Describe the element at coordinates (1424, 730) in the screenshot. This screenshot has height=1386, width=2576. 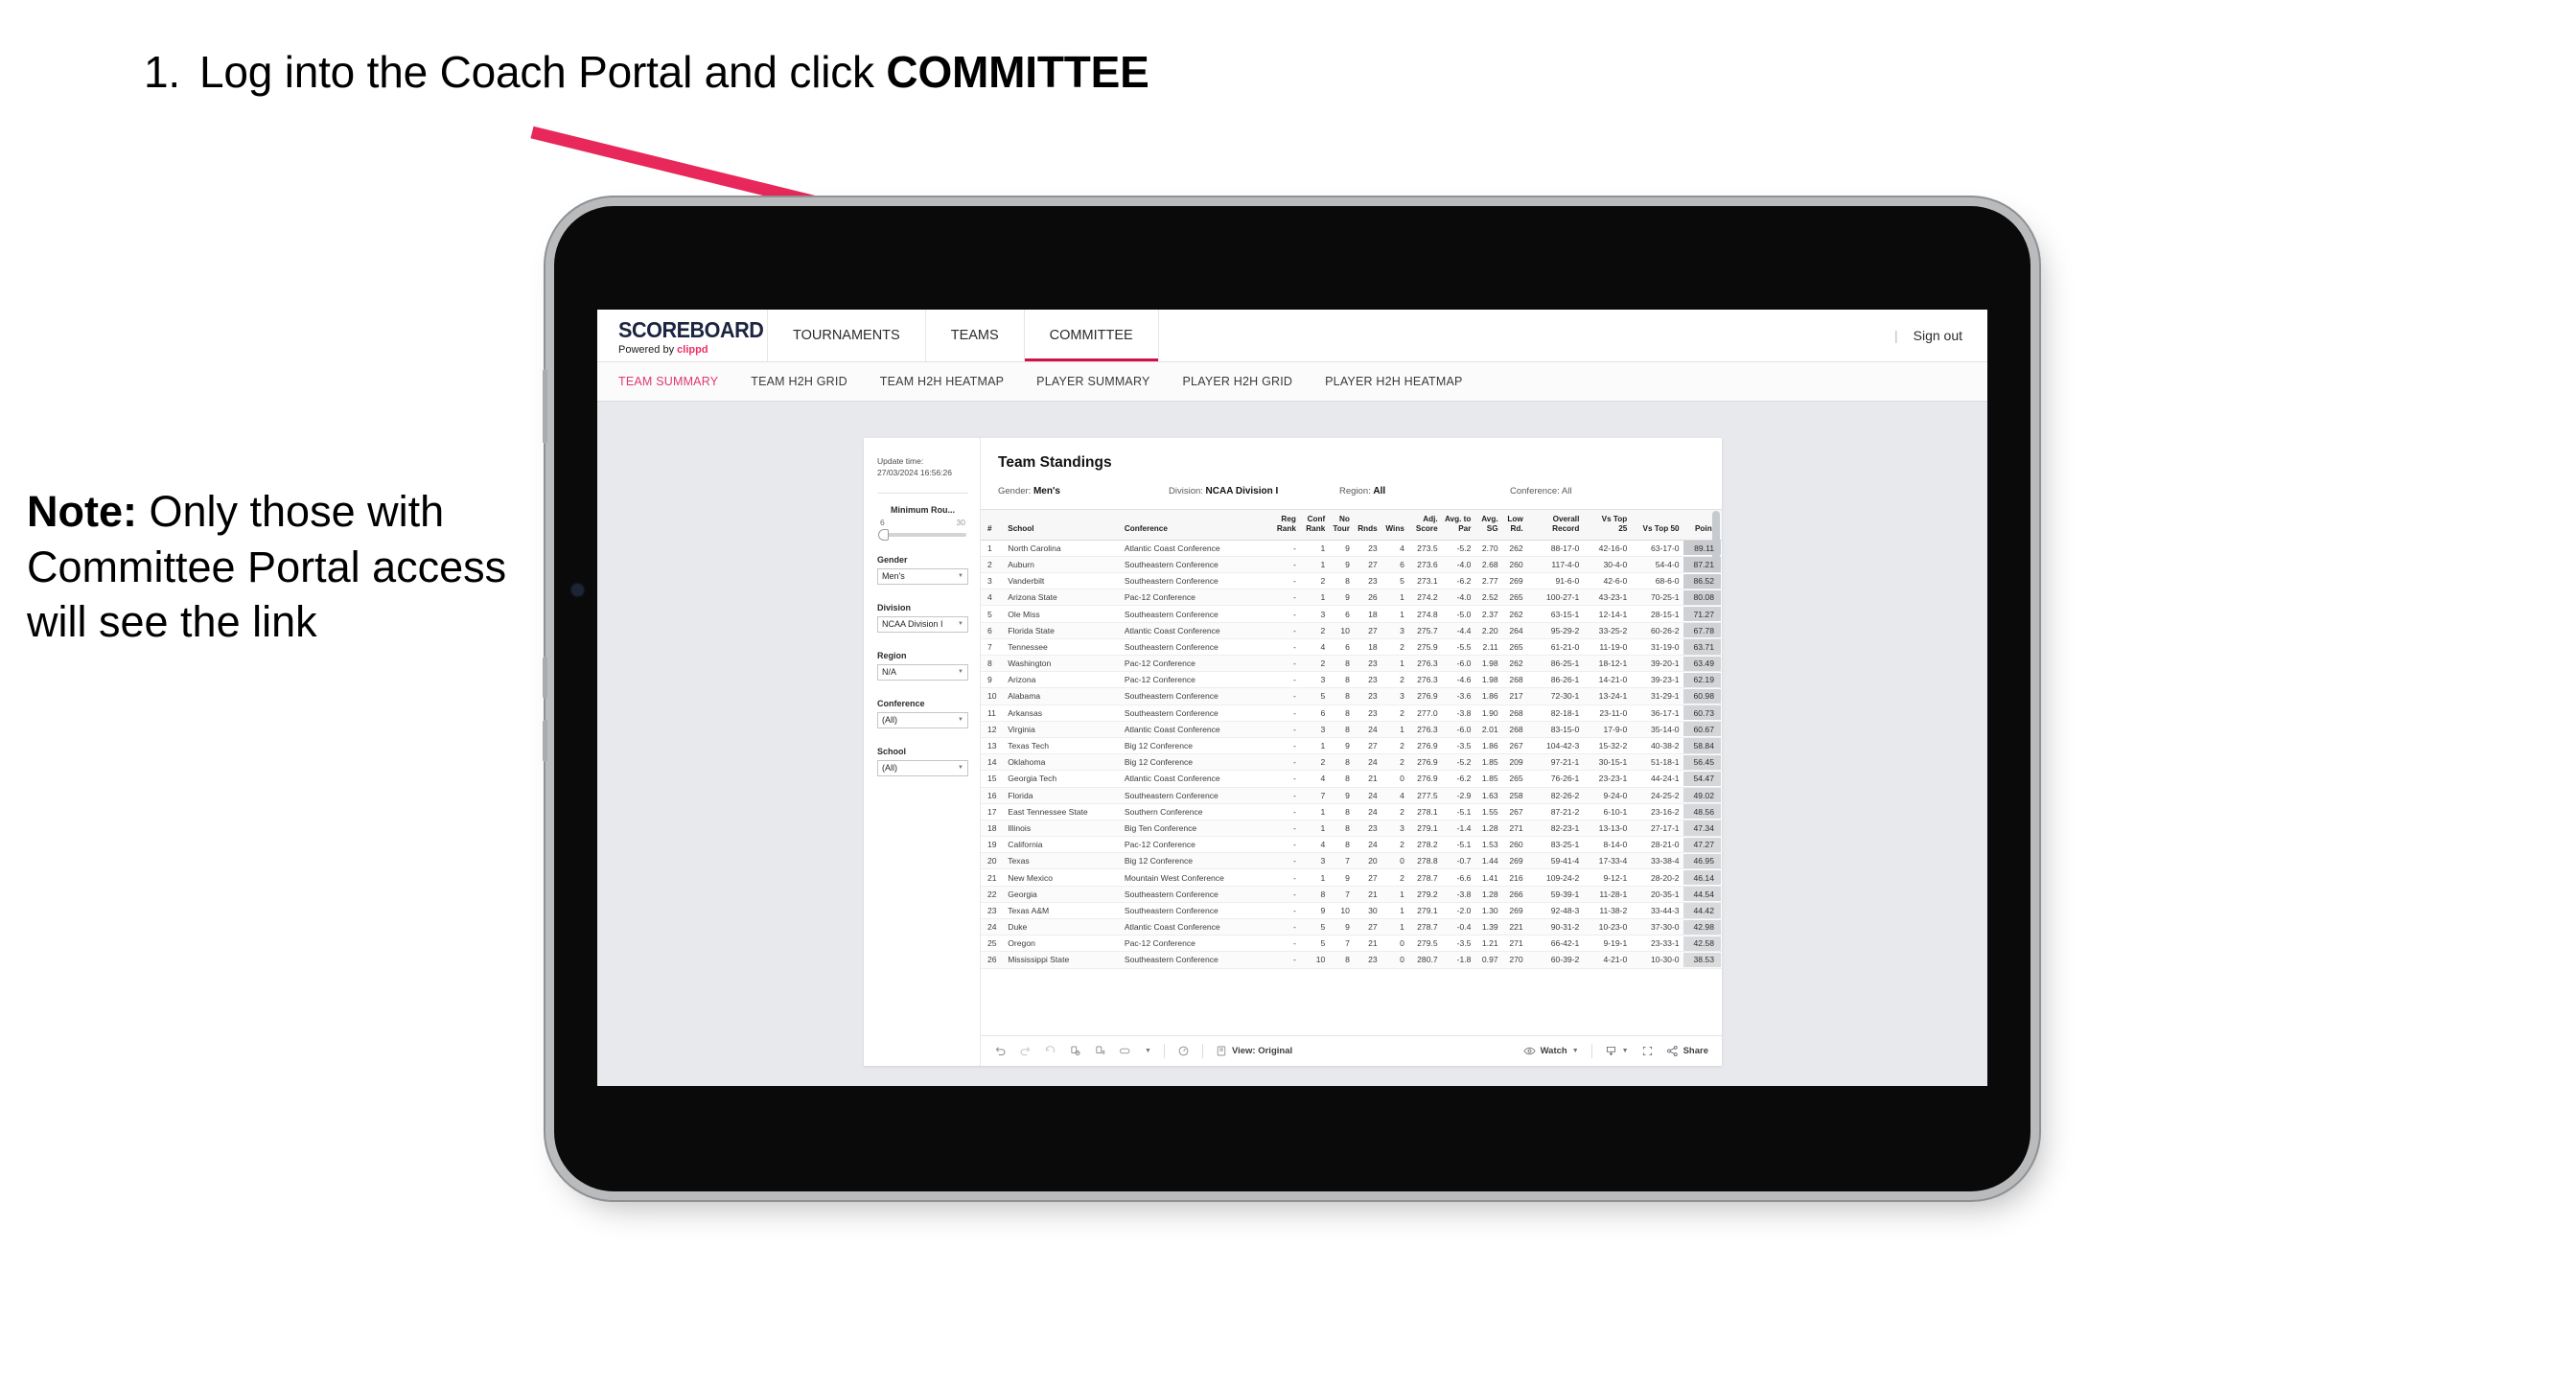
I see `table-cell: 276.3` at that location.